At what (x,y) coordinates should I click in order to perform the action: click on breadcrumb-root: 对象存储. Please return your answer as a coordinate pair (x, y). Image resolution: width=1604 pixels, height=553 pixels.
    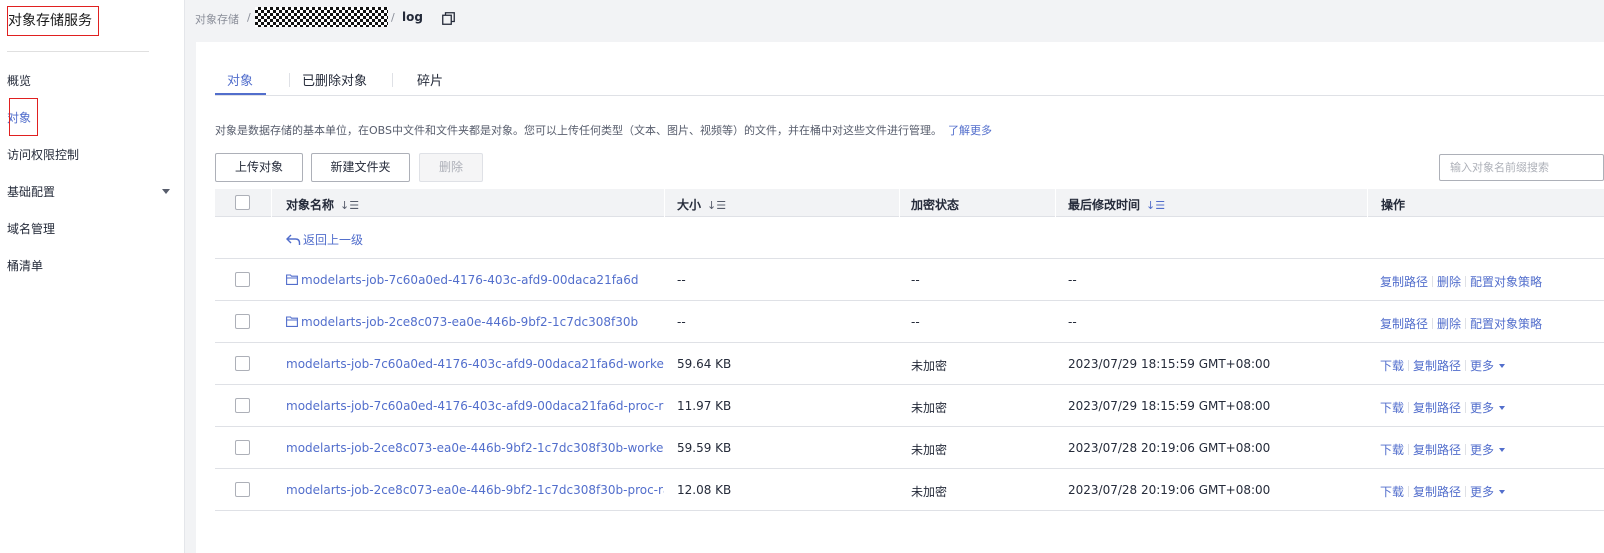
    Looking at the image, I should click on (217, 19).